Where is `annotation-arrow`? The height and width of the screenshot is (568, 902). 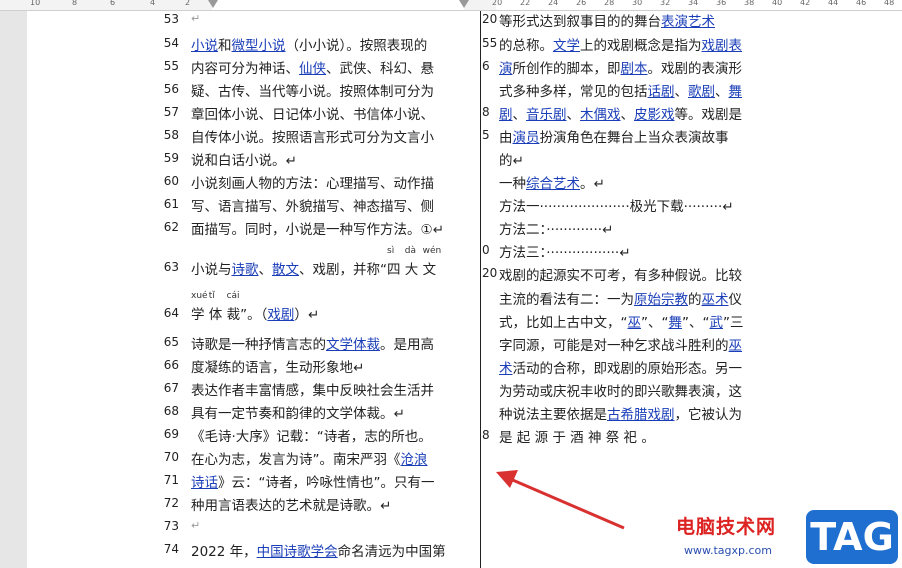 annotation-arrow is located at coordinates (560, 500).